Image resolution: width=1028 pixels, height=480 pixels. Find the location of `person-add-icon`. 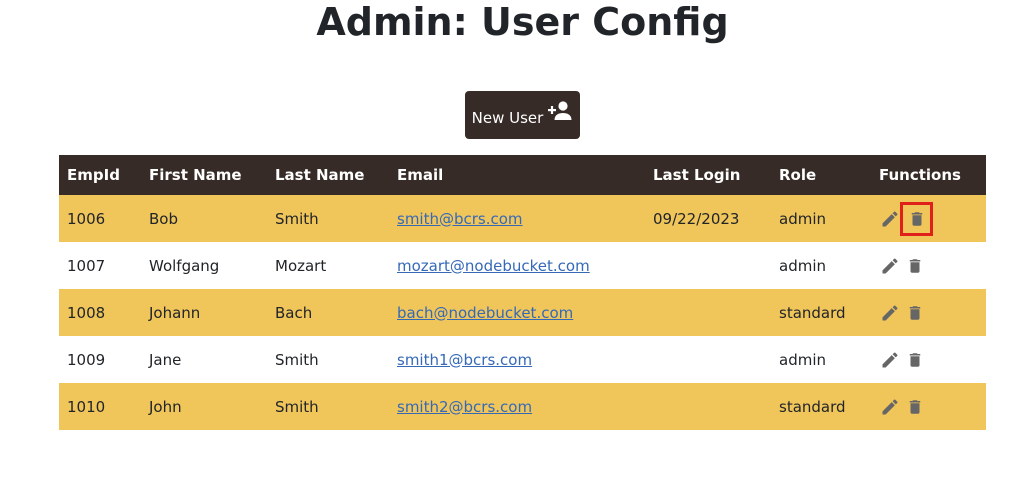

person-add-icon is located at coordinates (560, 111).